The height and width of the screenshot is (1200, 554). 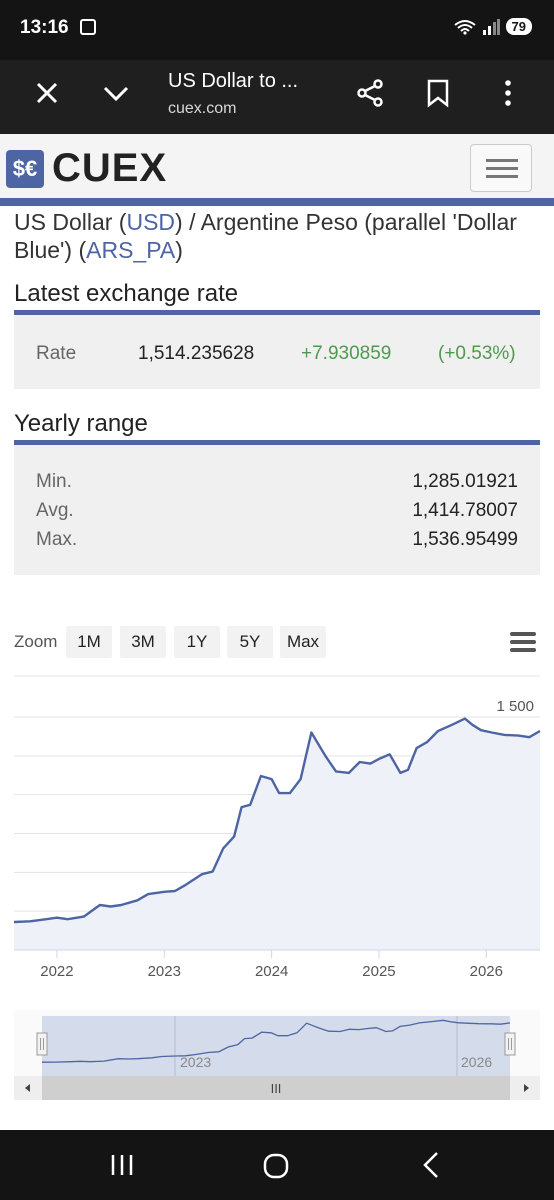 I want to click on y-tick-label: 1 500, so click(x=515, y=706).